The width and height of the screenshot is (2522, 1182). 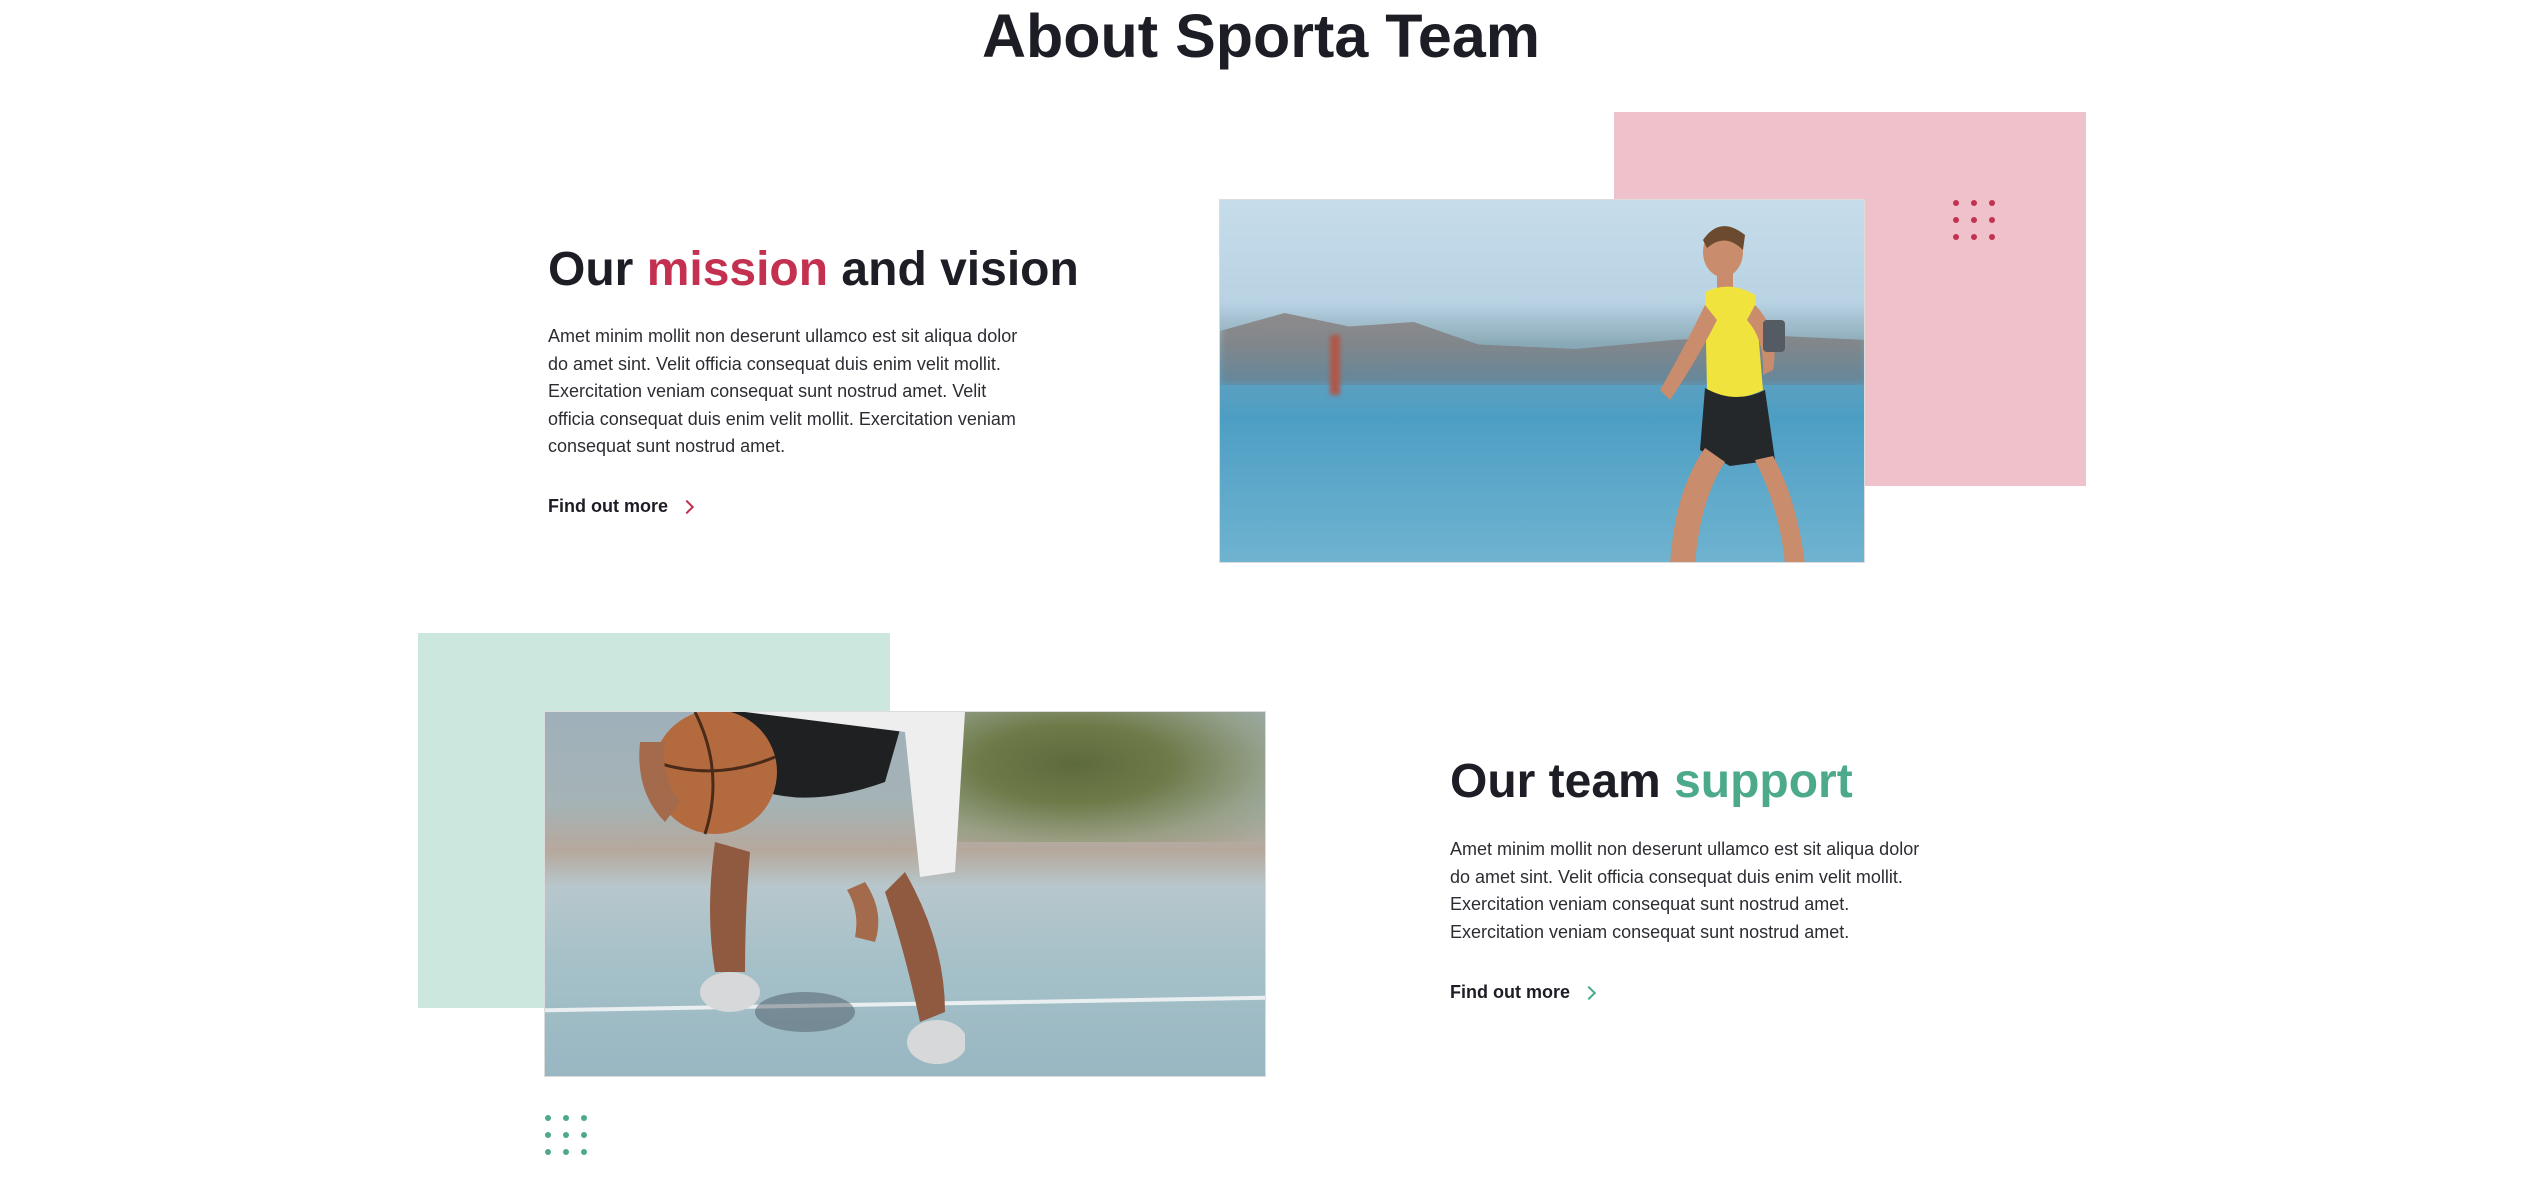 I want to click on team-heading: Our team support, so click(x=1651, y=782).